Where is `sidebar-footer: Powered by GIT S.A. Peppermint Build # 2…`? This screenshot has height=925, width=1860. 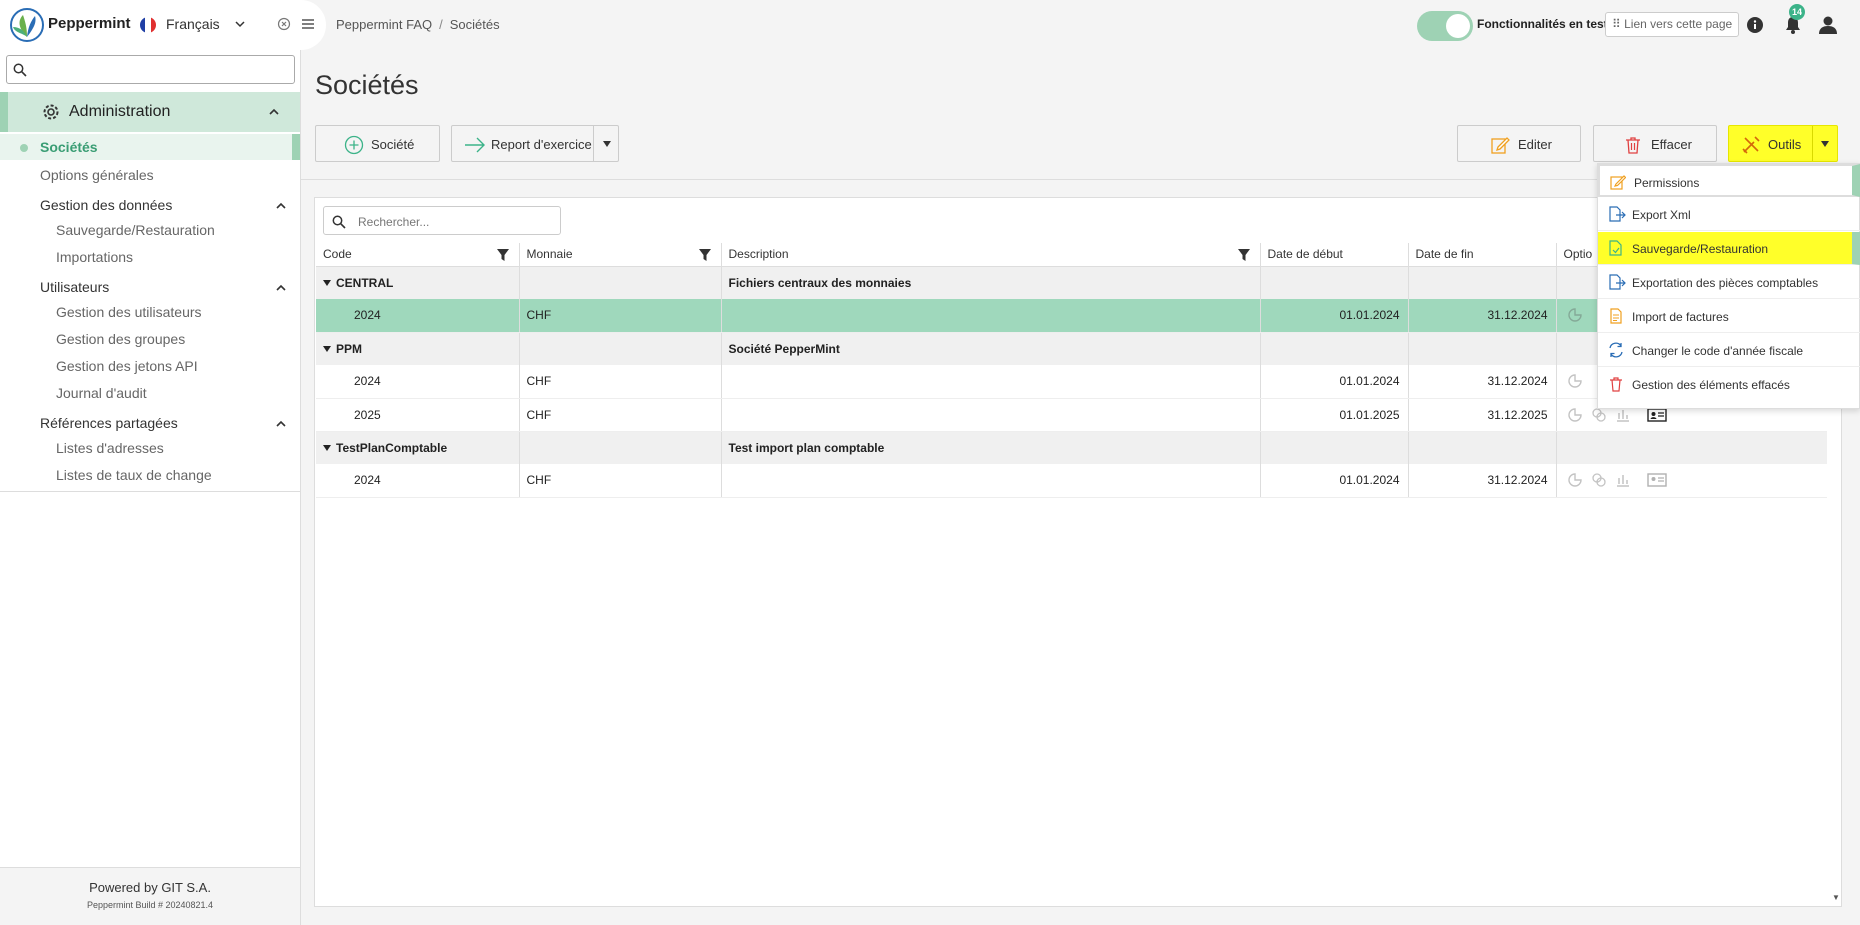 sidebar-footer: Powered by GIT S.A. Peppermint Build # 2… is located at coordinates (150, 896).